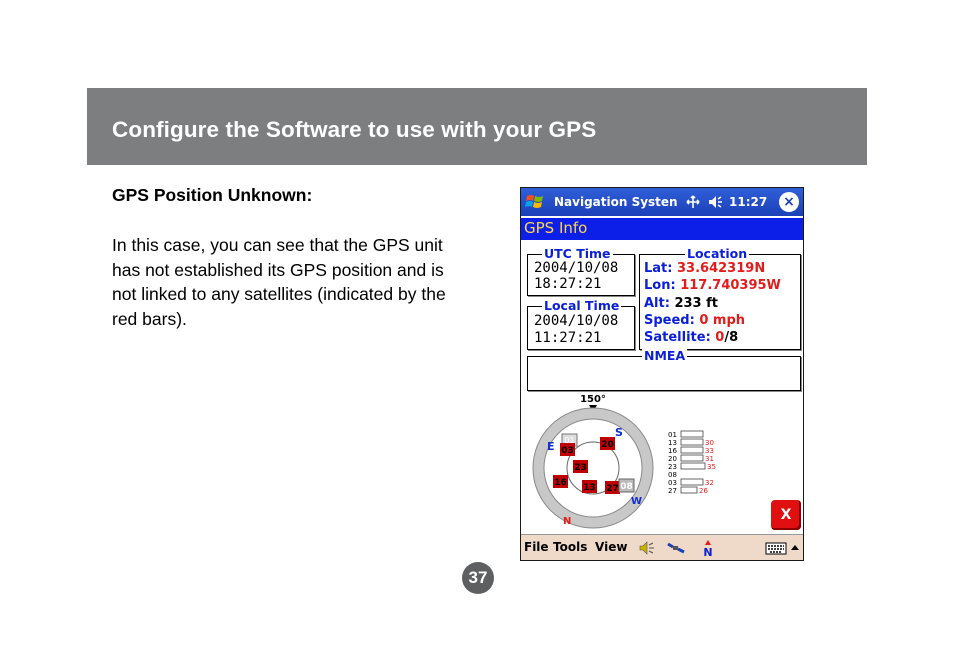  I want to click on sound-icon, so click(646, 548).